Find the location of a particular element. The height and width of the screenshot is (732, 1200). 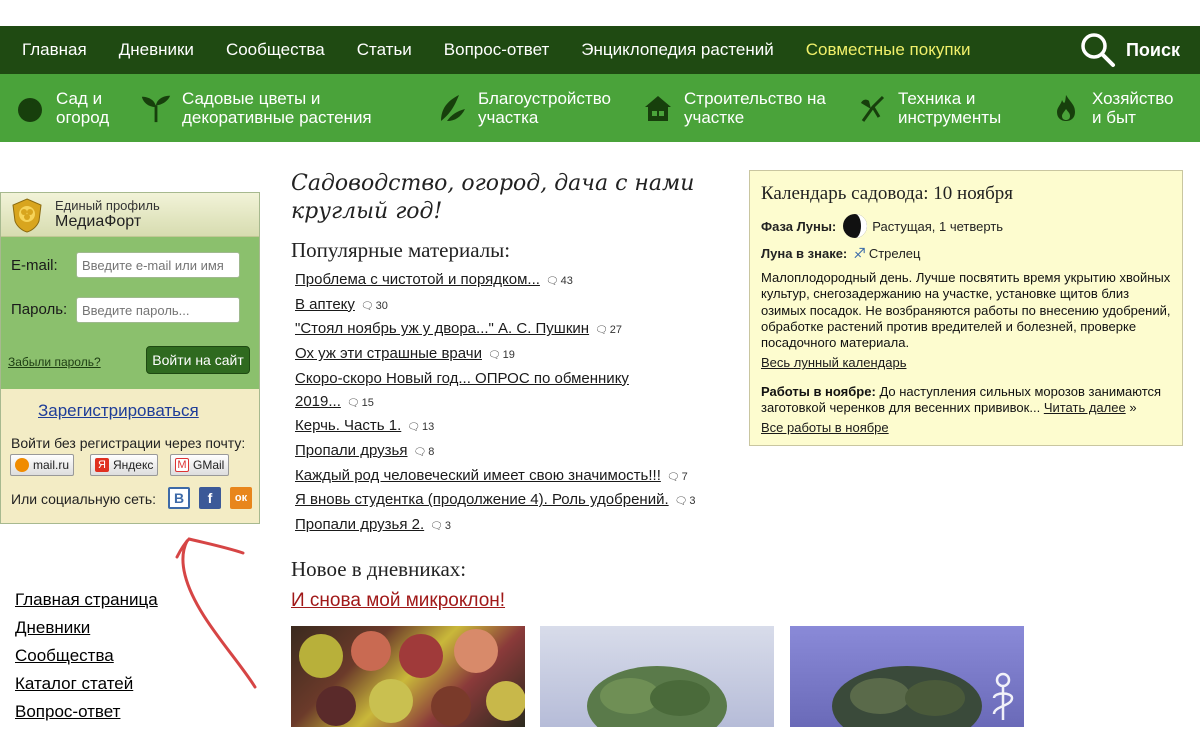

nav-encyclopedia: Энциклопедия растений is located at coordinates (677, 50).